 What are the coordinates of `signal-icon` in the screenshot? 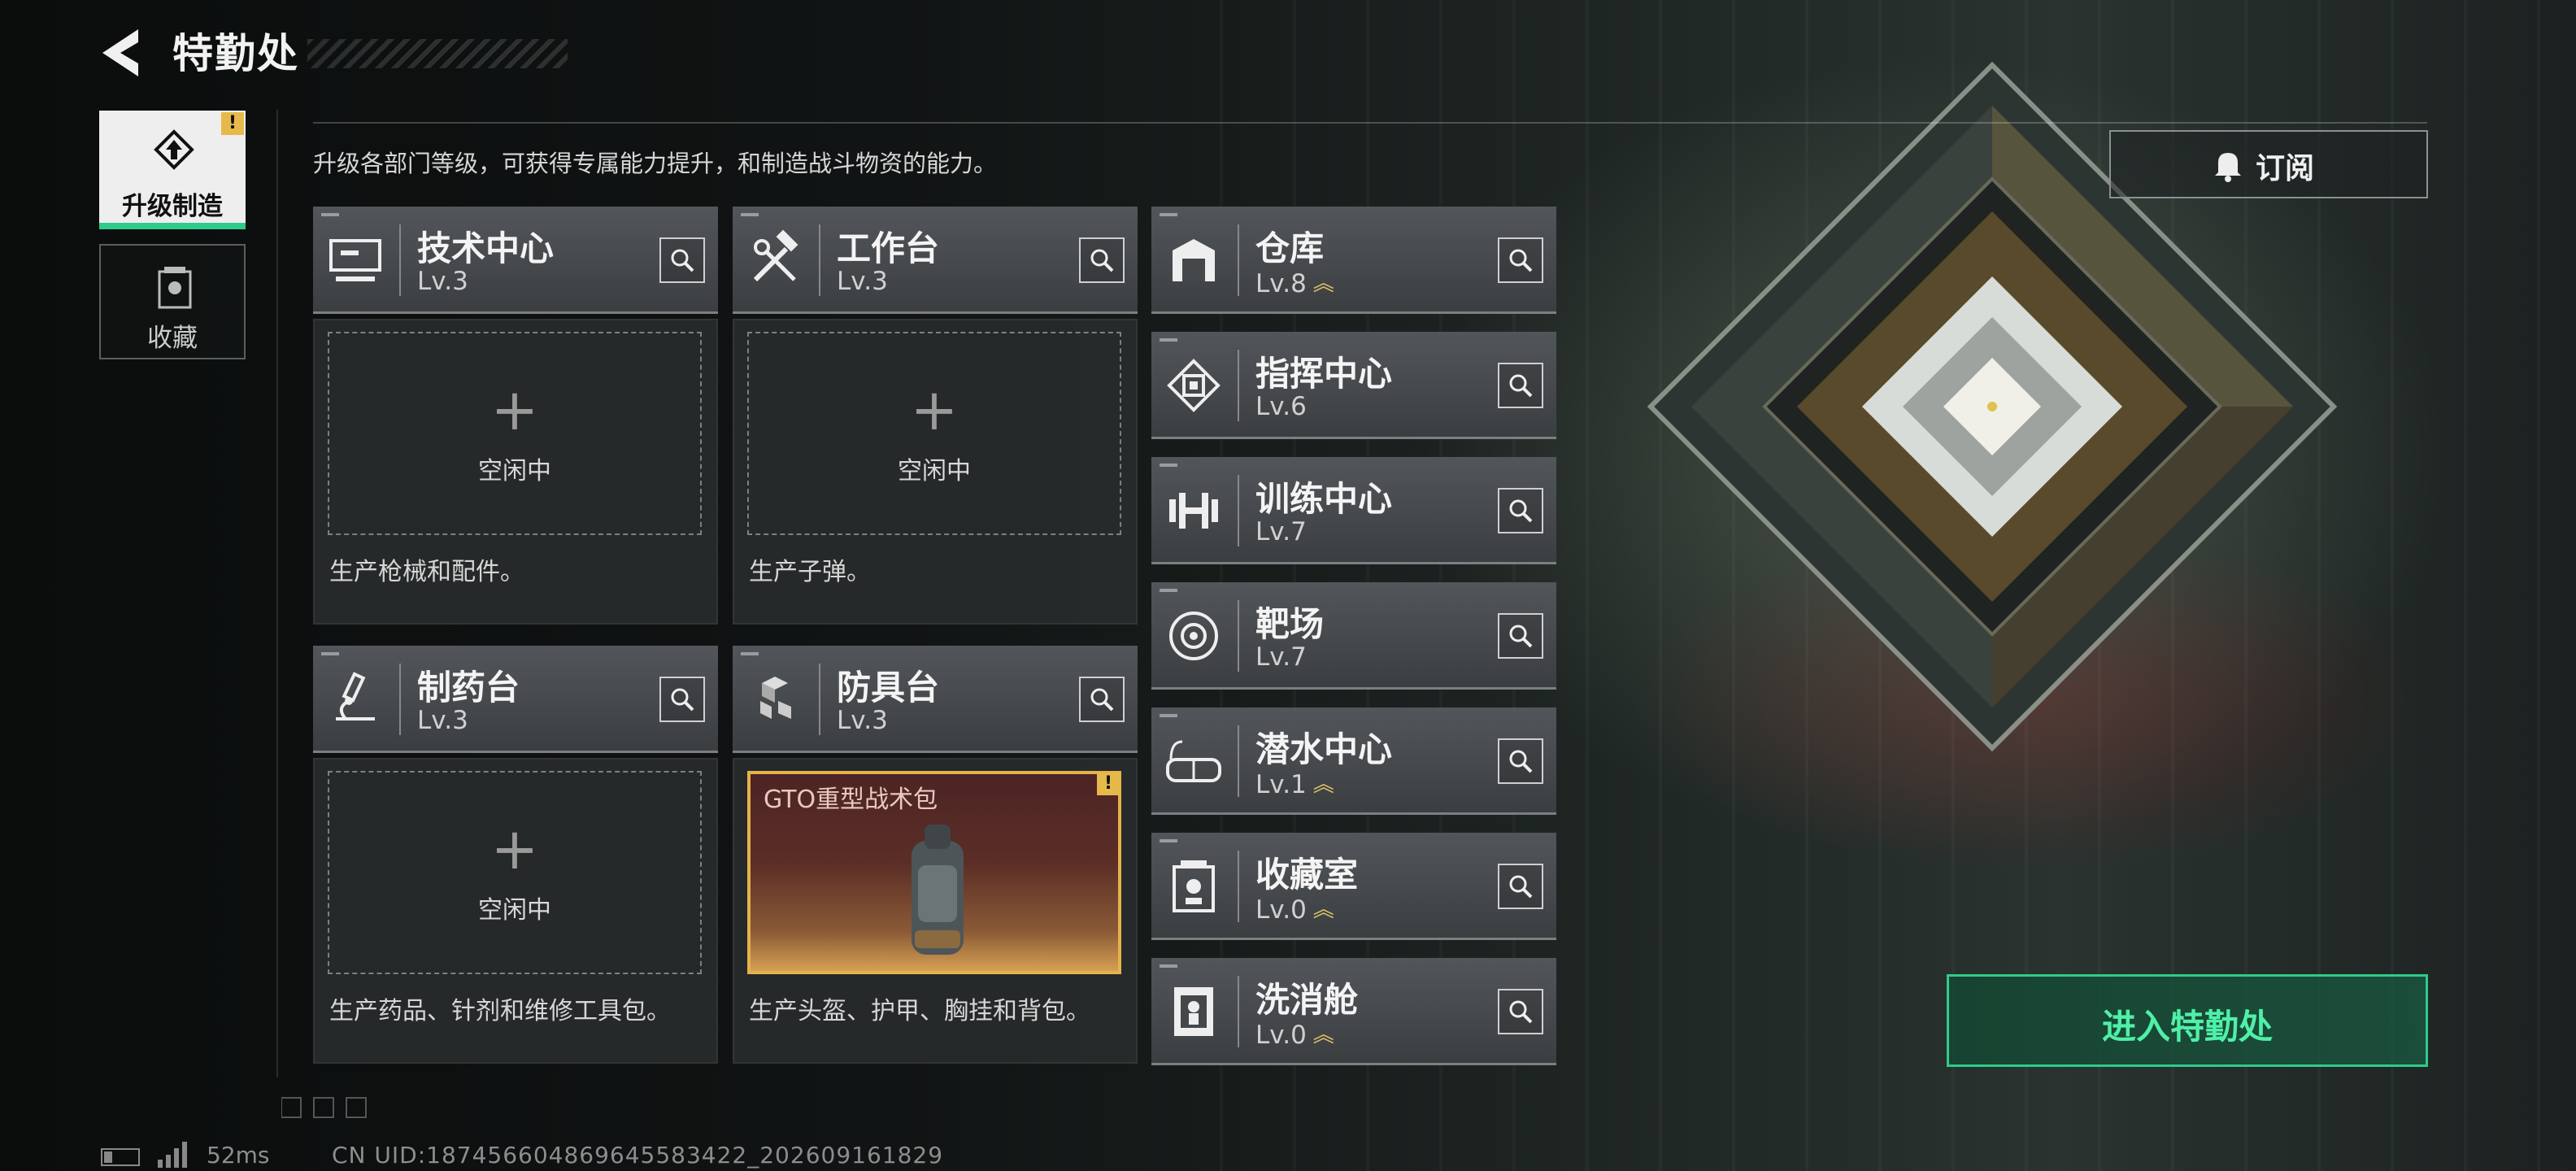 It's located at (173, 1155).